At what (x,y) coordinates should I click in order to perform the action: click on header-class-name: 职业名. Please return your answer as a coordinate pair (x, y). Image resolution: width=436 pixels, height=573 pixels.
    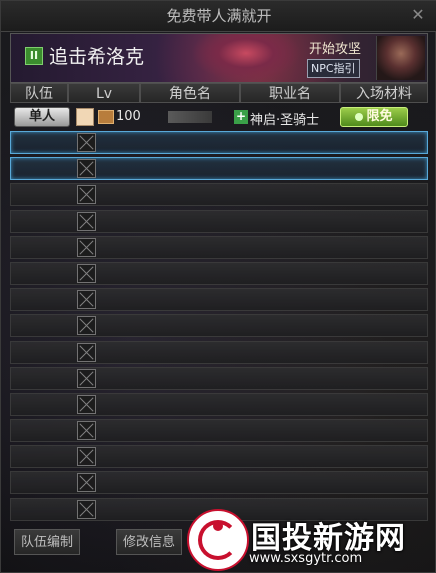
    Looking at the image, I should click on (290, 93).